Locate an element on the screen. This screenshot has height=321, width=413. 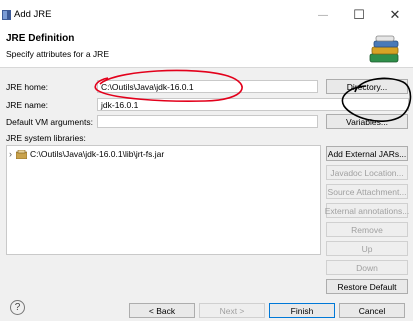
next-button: Next > is located at coordinates (232, 310).